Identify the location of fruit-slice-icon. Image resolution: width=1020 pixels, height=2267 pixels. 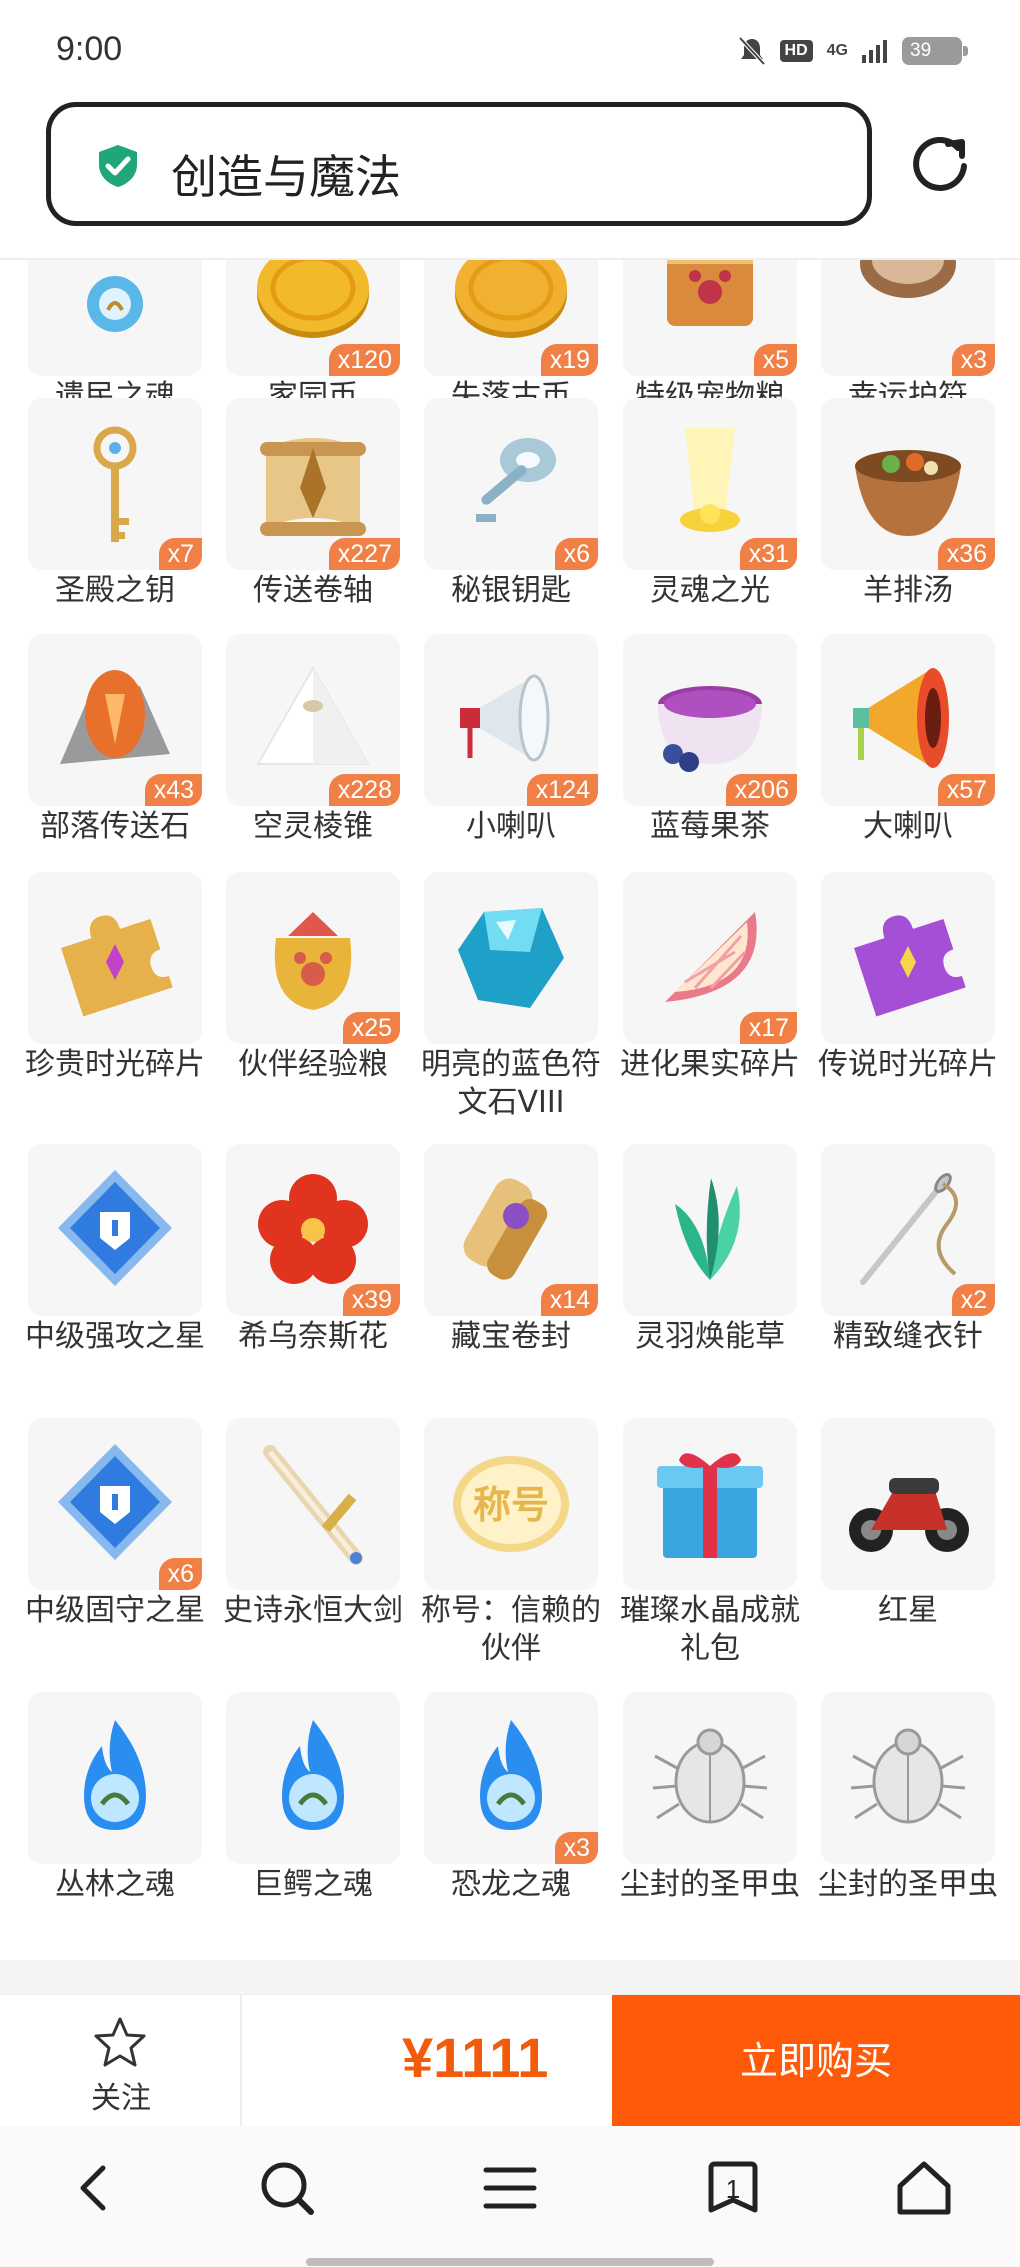
(711, 957).